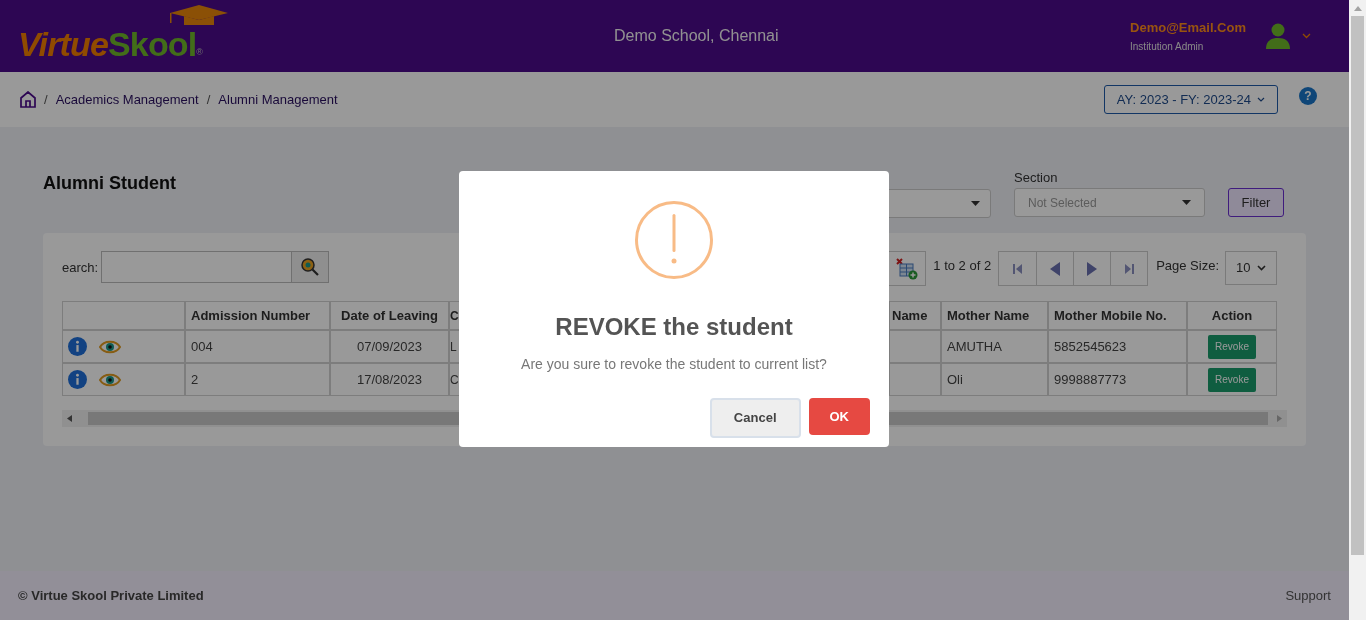 This screenshot has width=1366, height=620. Describe the element at coordinates (915, 315) in the screenshot. I see `column-header: Name` at that location.